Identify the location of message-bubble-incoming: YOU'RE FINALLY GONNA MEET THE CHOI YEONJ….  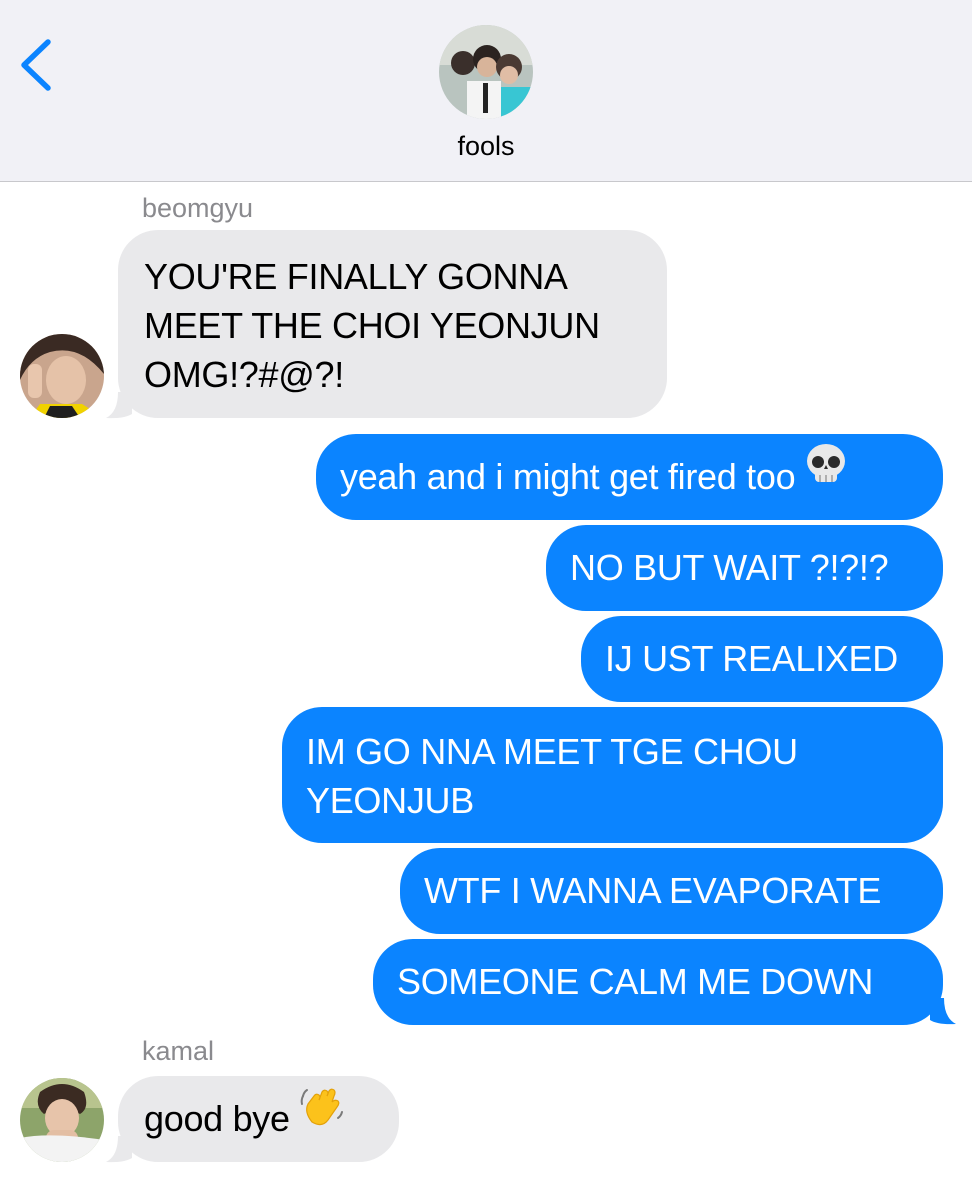
(392, 324).